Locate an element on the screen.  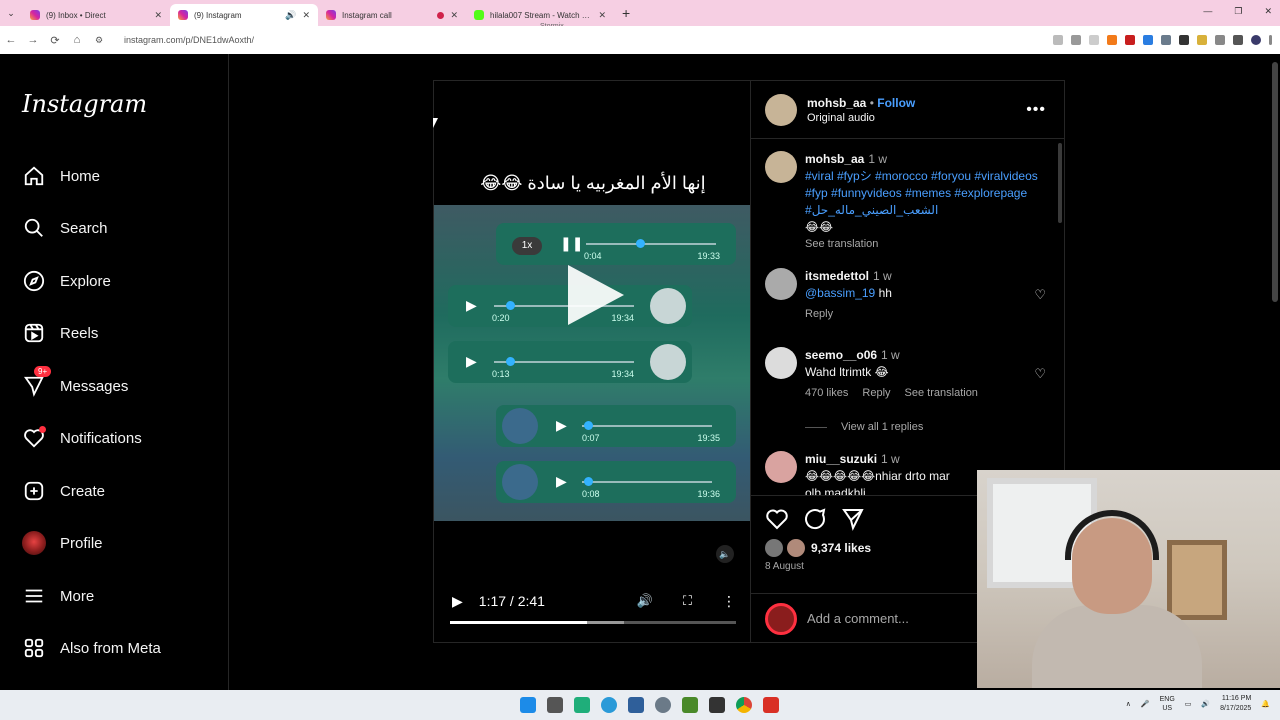
new-tab-button: + is located at coordinates (626, 13).